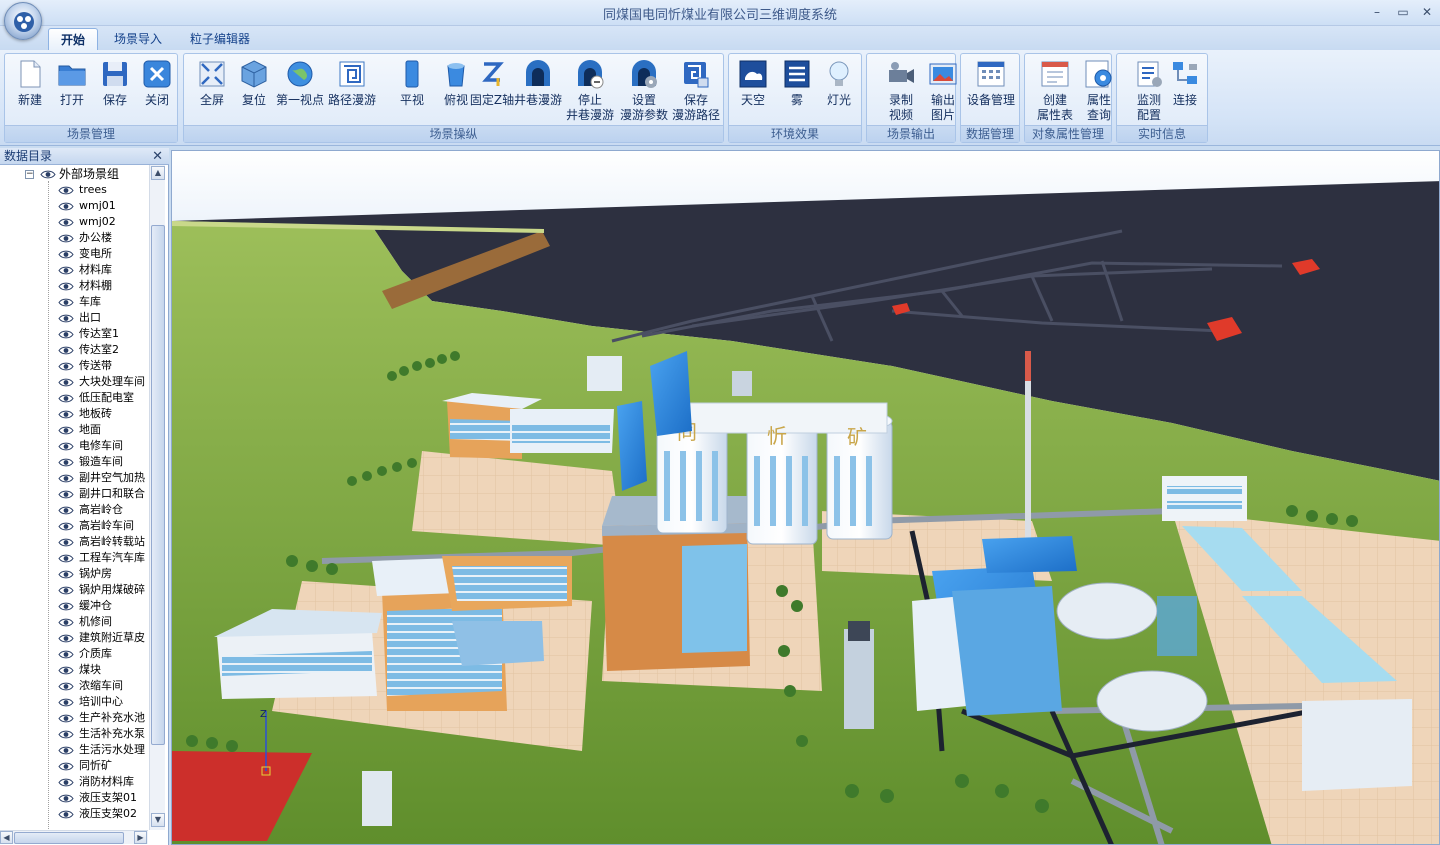 This screenshot has height=845, width=1440. I want to click on tree-node: 生产补充水池, so click(74, 718).